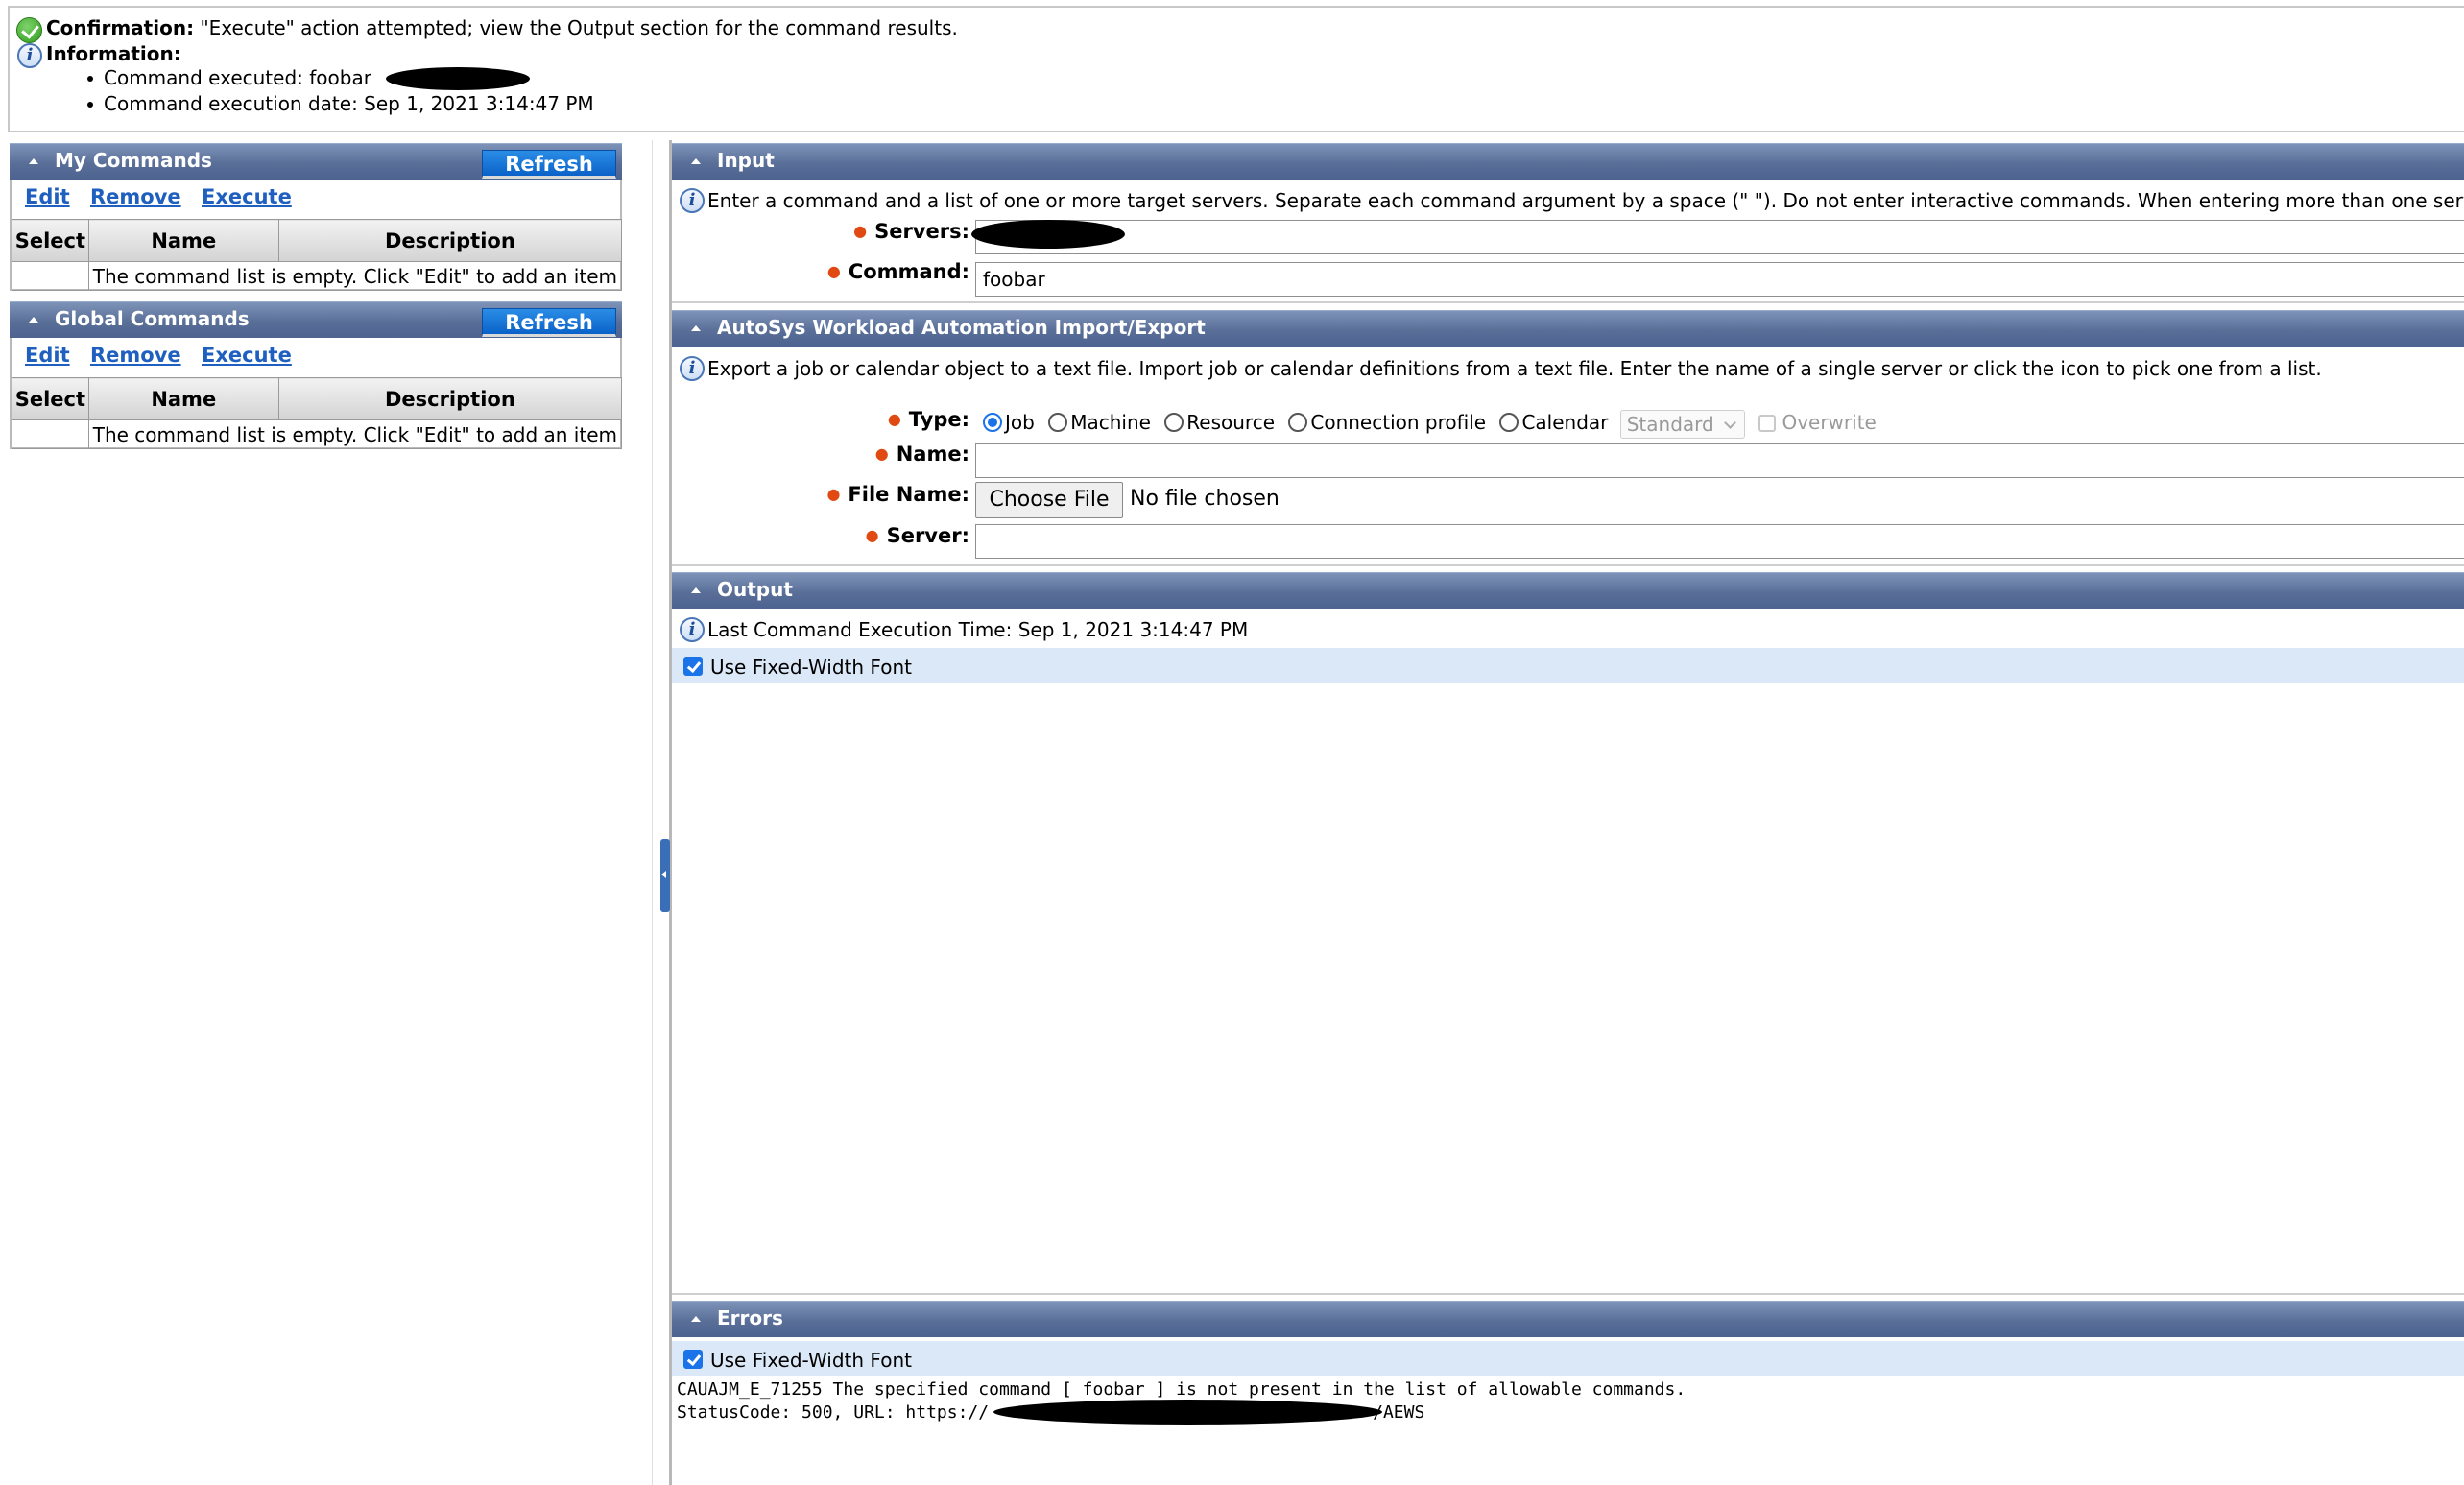 The width and height of the screenshot is (2464, 1485). I want to click on collapse-left-pane-handle, so click(665, 875).